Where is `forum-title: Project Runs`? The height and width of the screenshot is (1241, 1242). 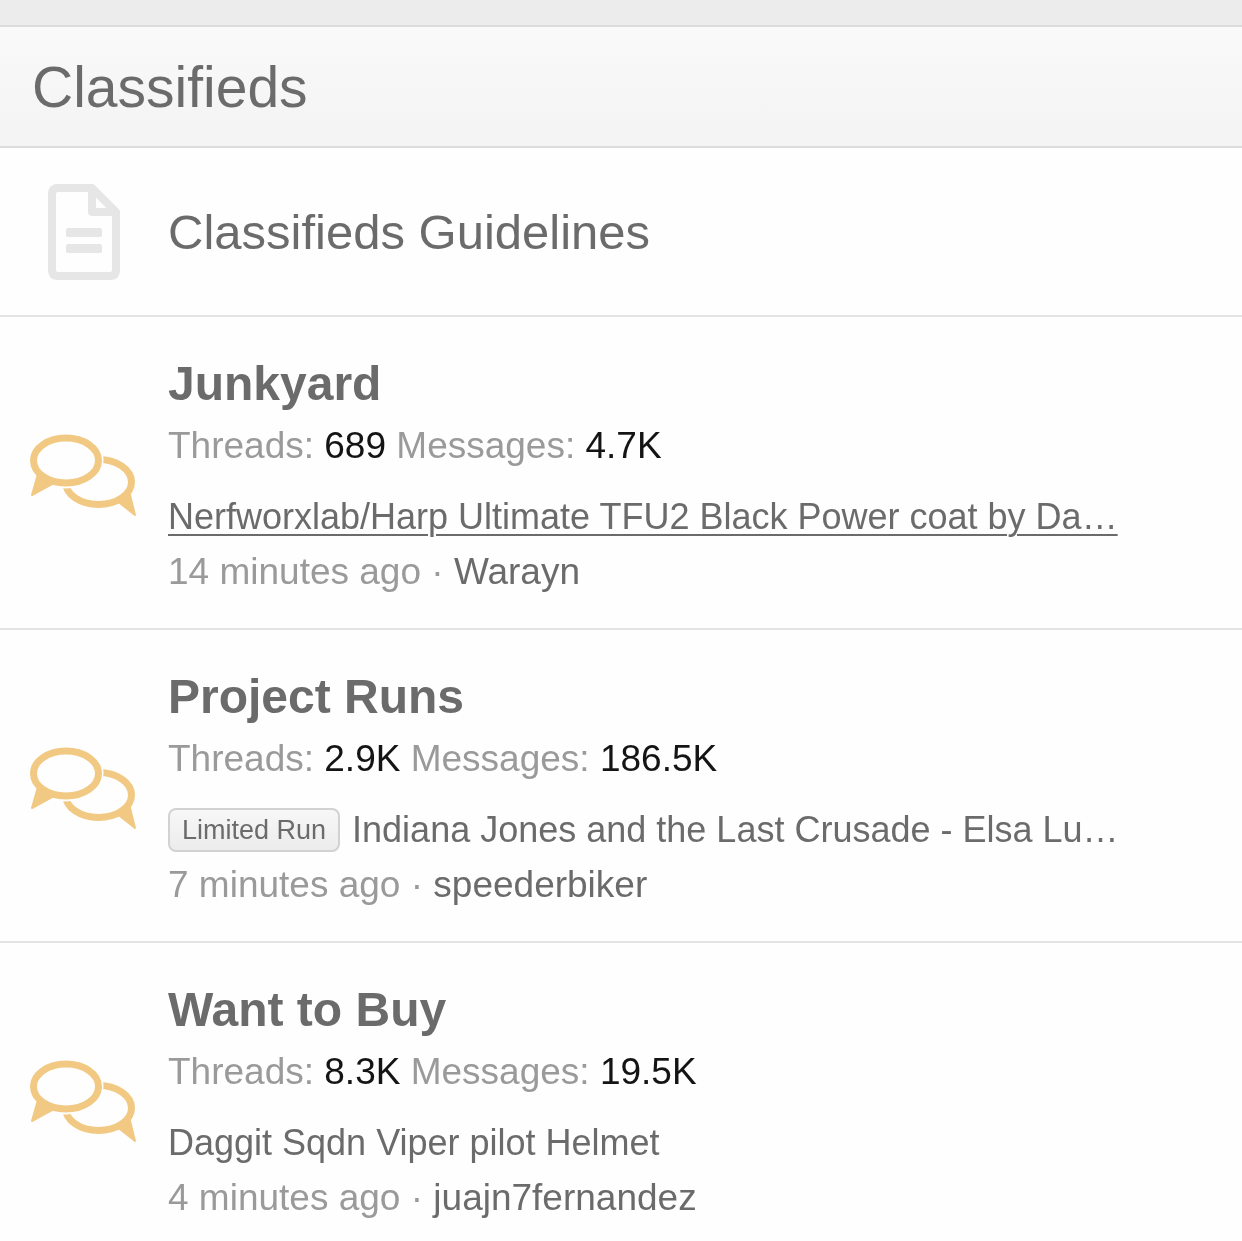
forum-title: Project Runs is located at coordinates (316, 697).